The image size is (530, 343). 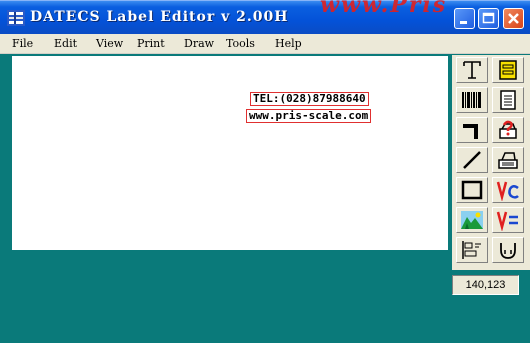 I want to click on connect-tool-button, so click(x=508, y=250).